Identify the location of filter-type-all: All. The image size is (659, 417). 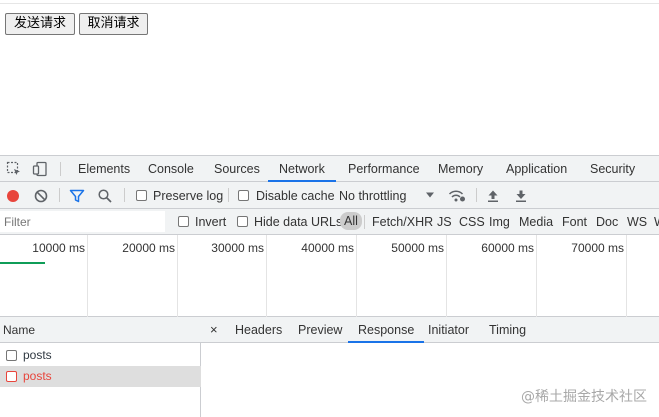
(351, 221).